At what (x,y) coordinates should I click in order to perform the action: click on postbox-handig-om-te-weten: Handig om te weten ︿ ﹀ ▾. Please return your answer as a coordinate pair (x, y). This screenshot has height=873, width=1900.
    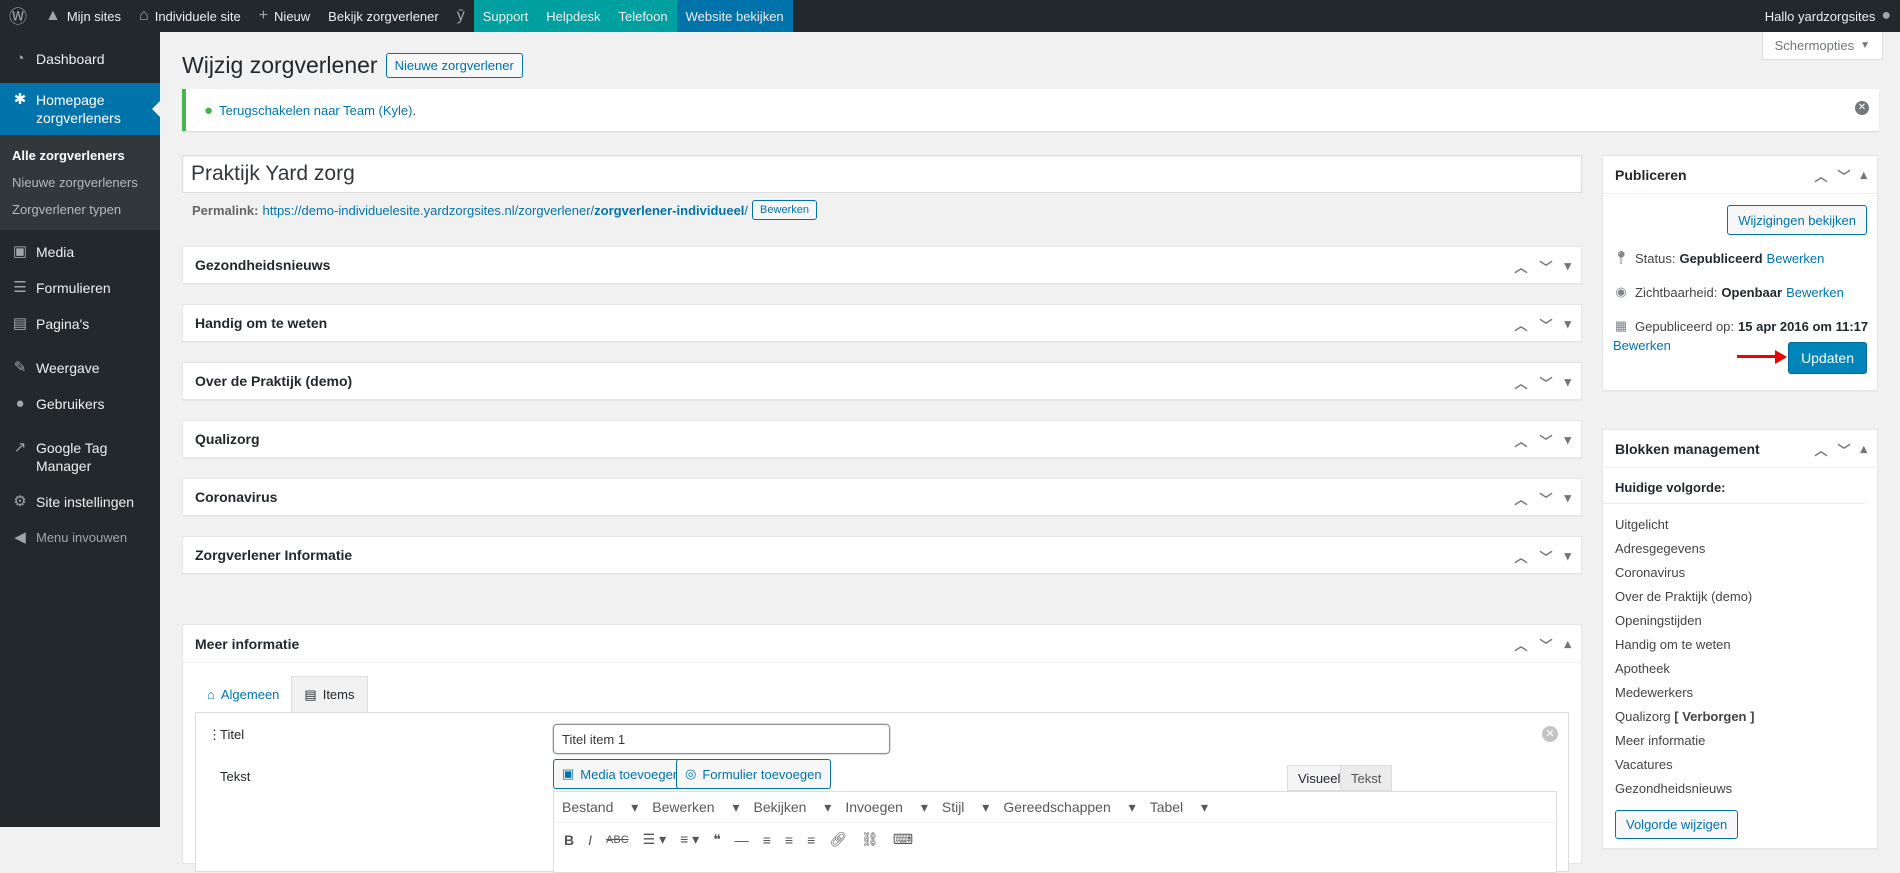
    Looking at the image, I should click on (882, 323).